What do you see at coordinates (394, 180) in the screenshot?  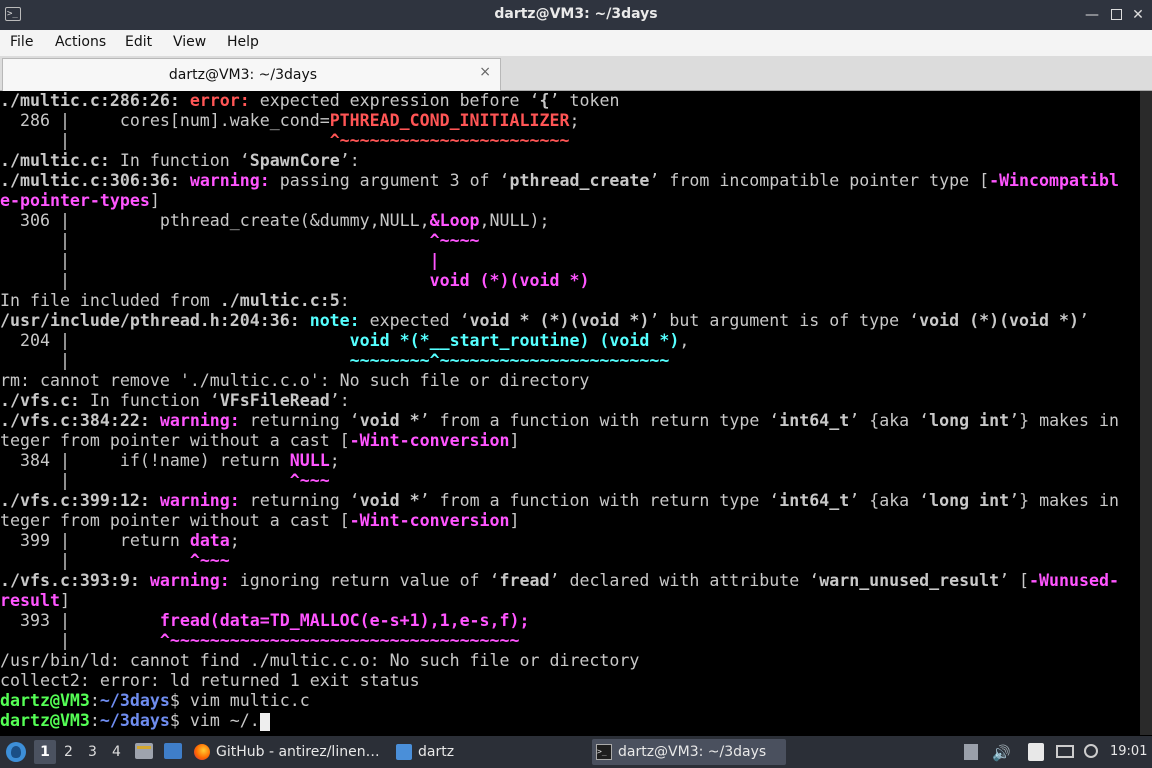 I see `terminal-text: passing argument 3 of ‘` at bounding box center [394, 180].